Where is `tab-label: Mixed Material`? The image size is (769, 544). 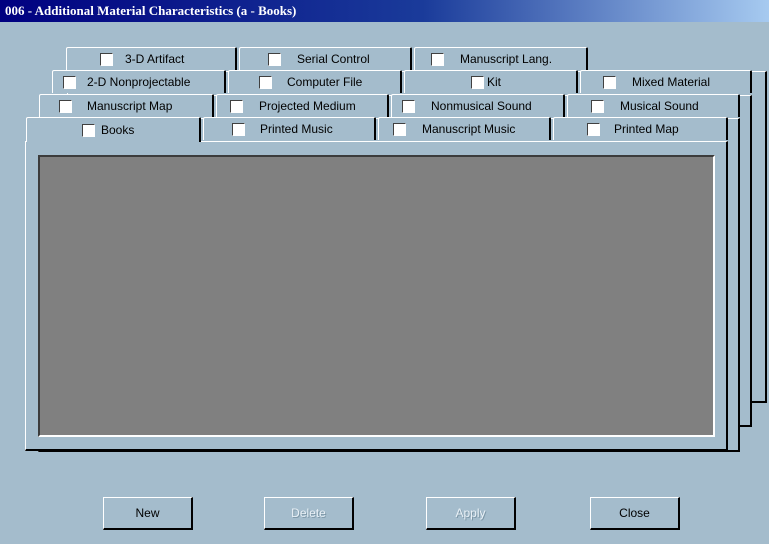 tab-label: Mixed Material is located at coordinates (671, 82).